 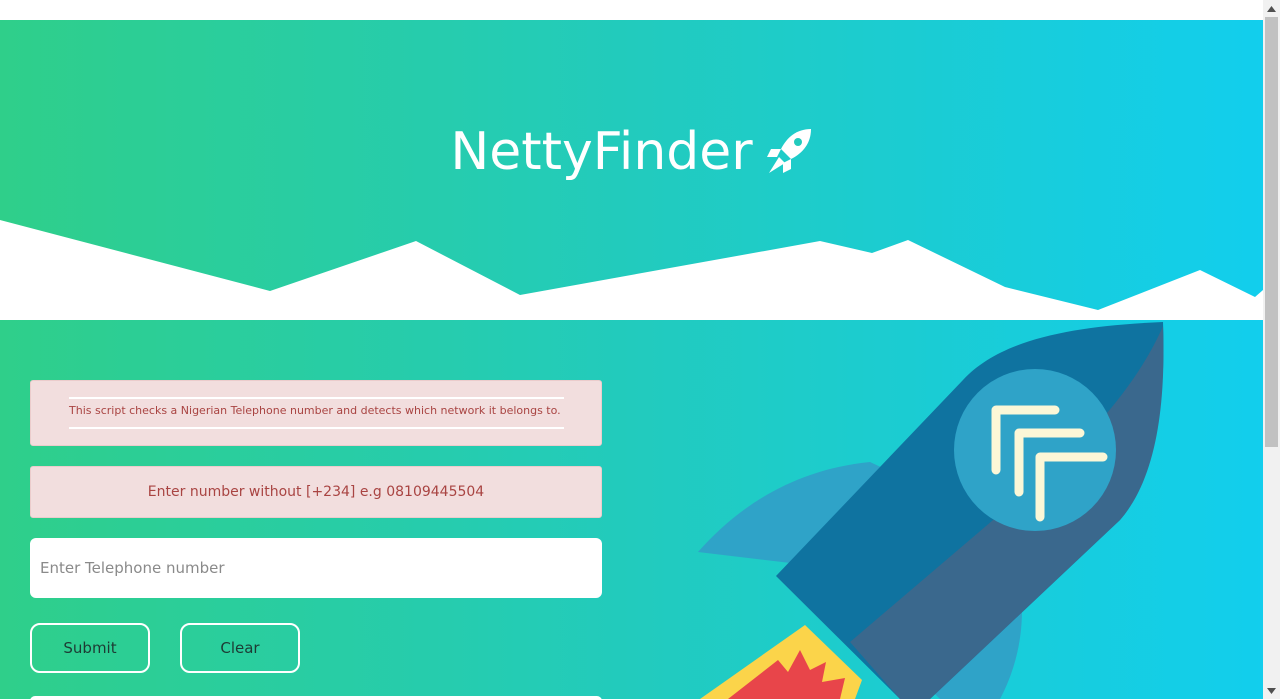 I want to click on scroll-up-arrow-icon, so click(x=1271, y=8).